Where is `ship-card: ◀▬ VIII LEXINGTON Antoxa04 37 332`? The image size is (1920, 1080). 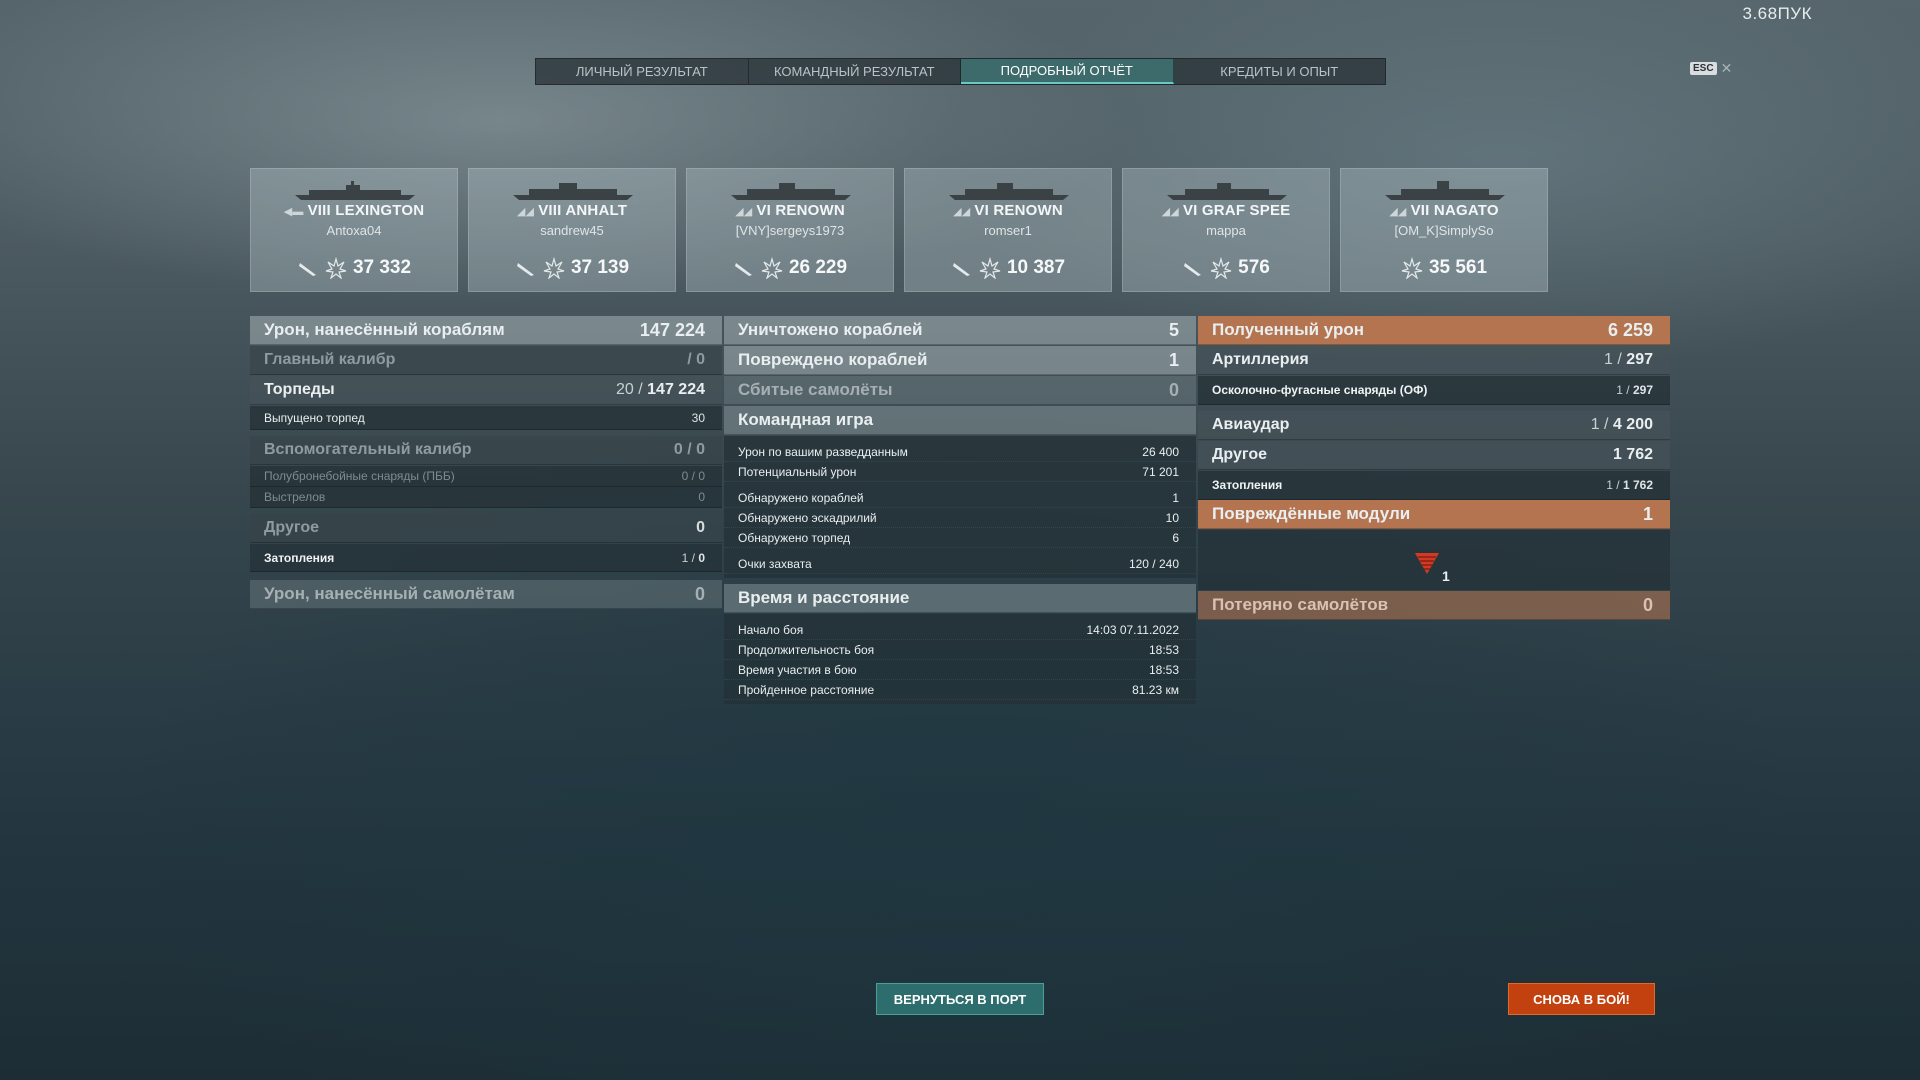
ship-card: ◀▬ VIII LEXINGTON Antoxa04 37 332 is located at coordinates (354, 230).